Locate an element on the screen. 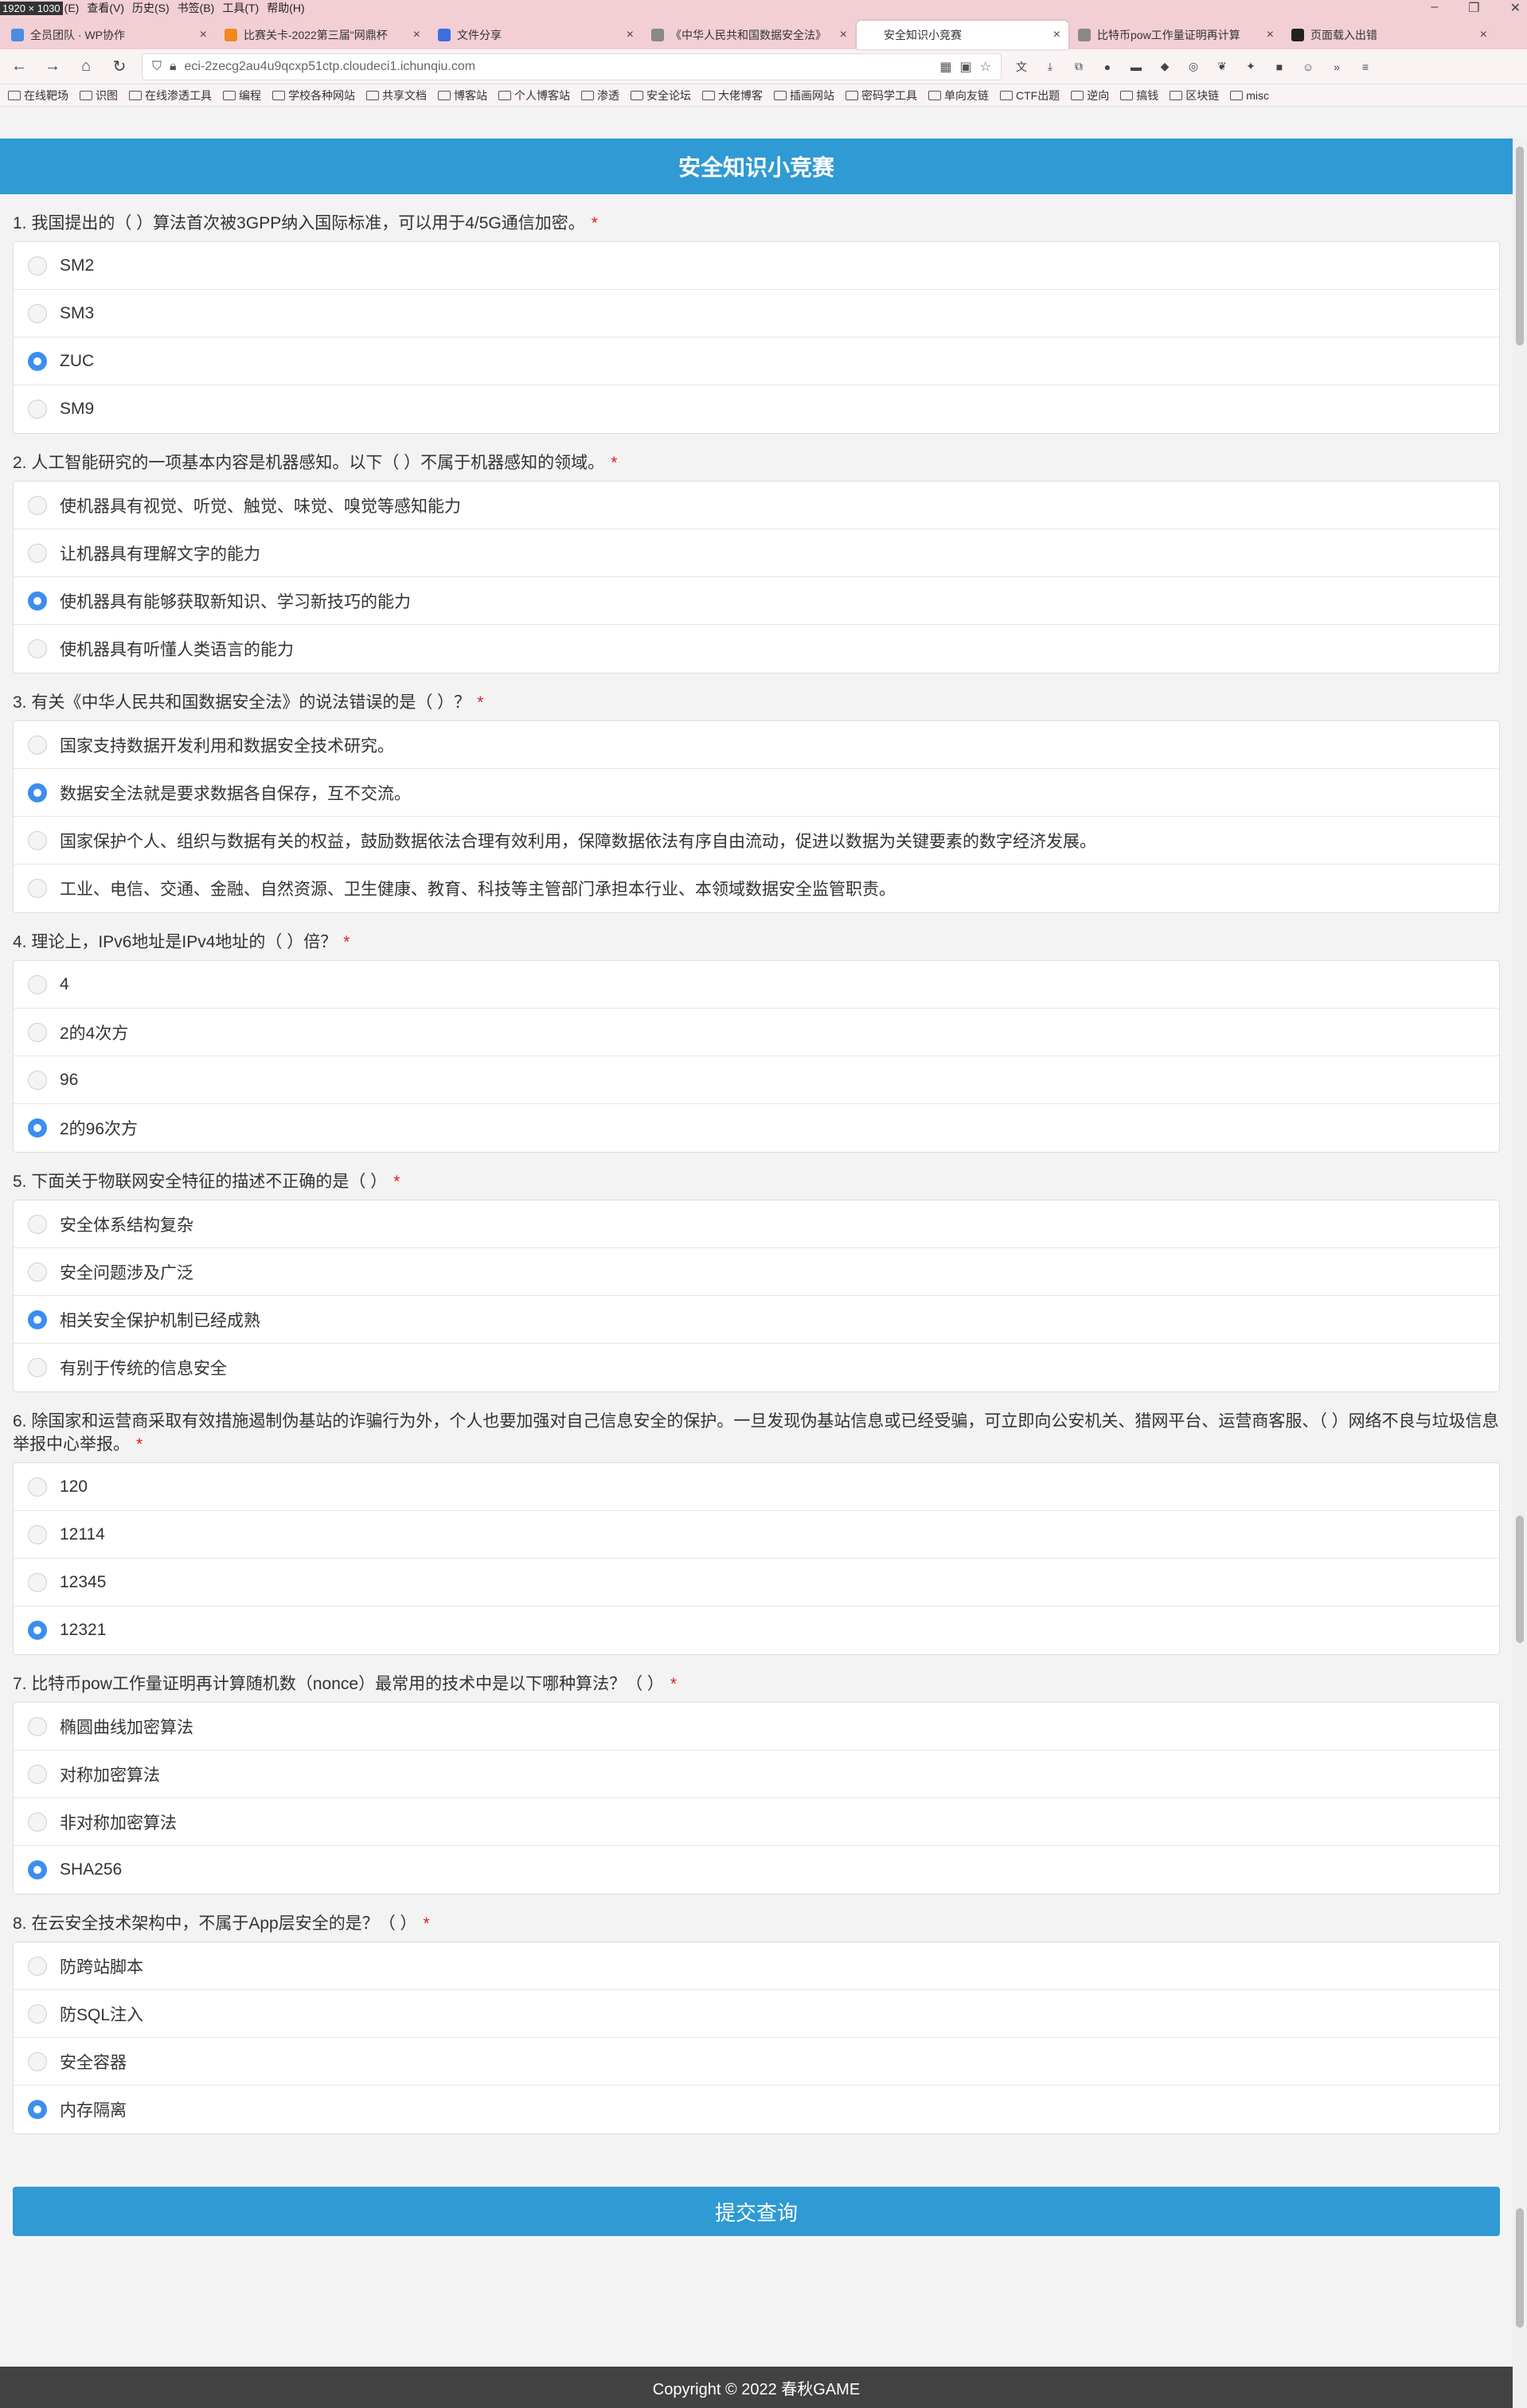 This screenshot has width=1527, height=2408. option-label: 使机器具有视觉、听觉、触觉、味觉、嗅觉等感知能力 is located at coordinates (260, 505).